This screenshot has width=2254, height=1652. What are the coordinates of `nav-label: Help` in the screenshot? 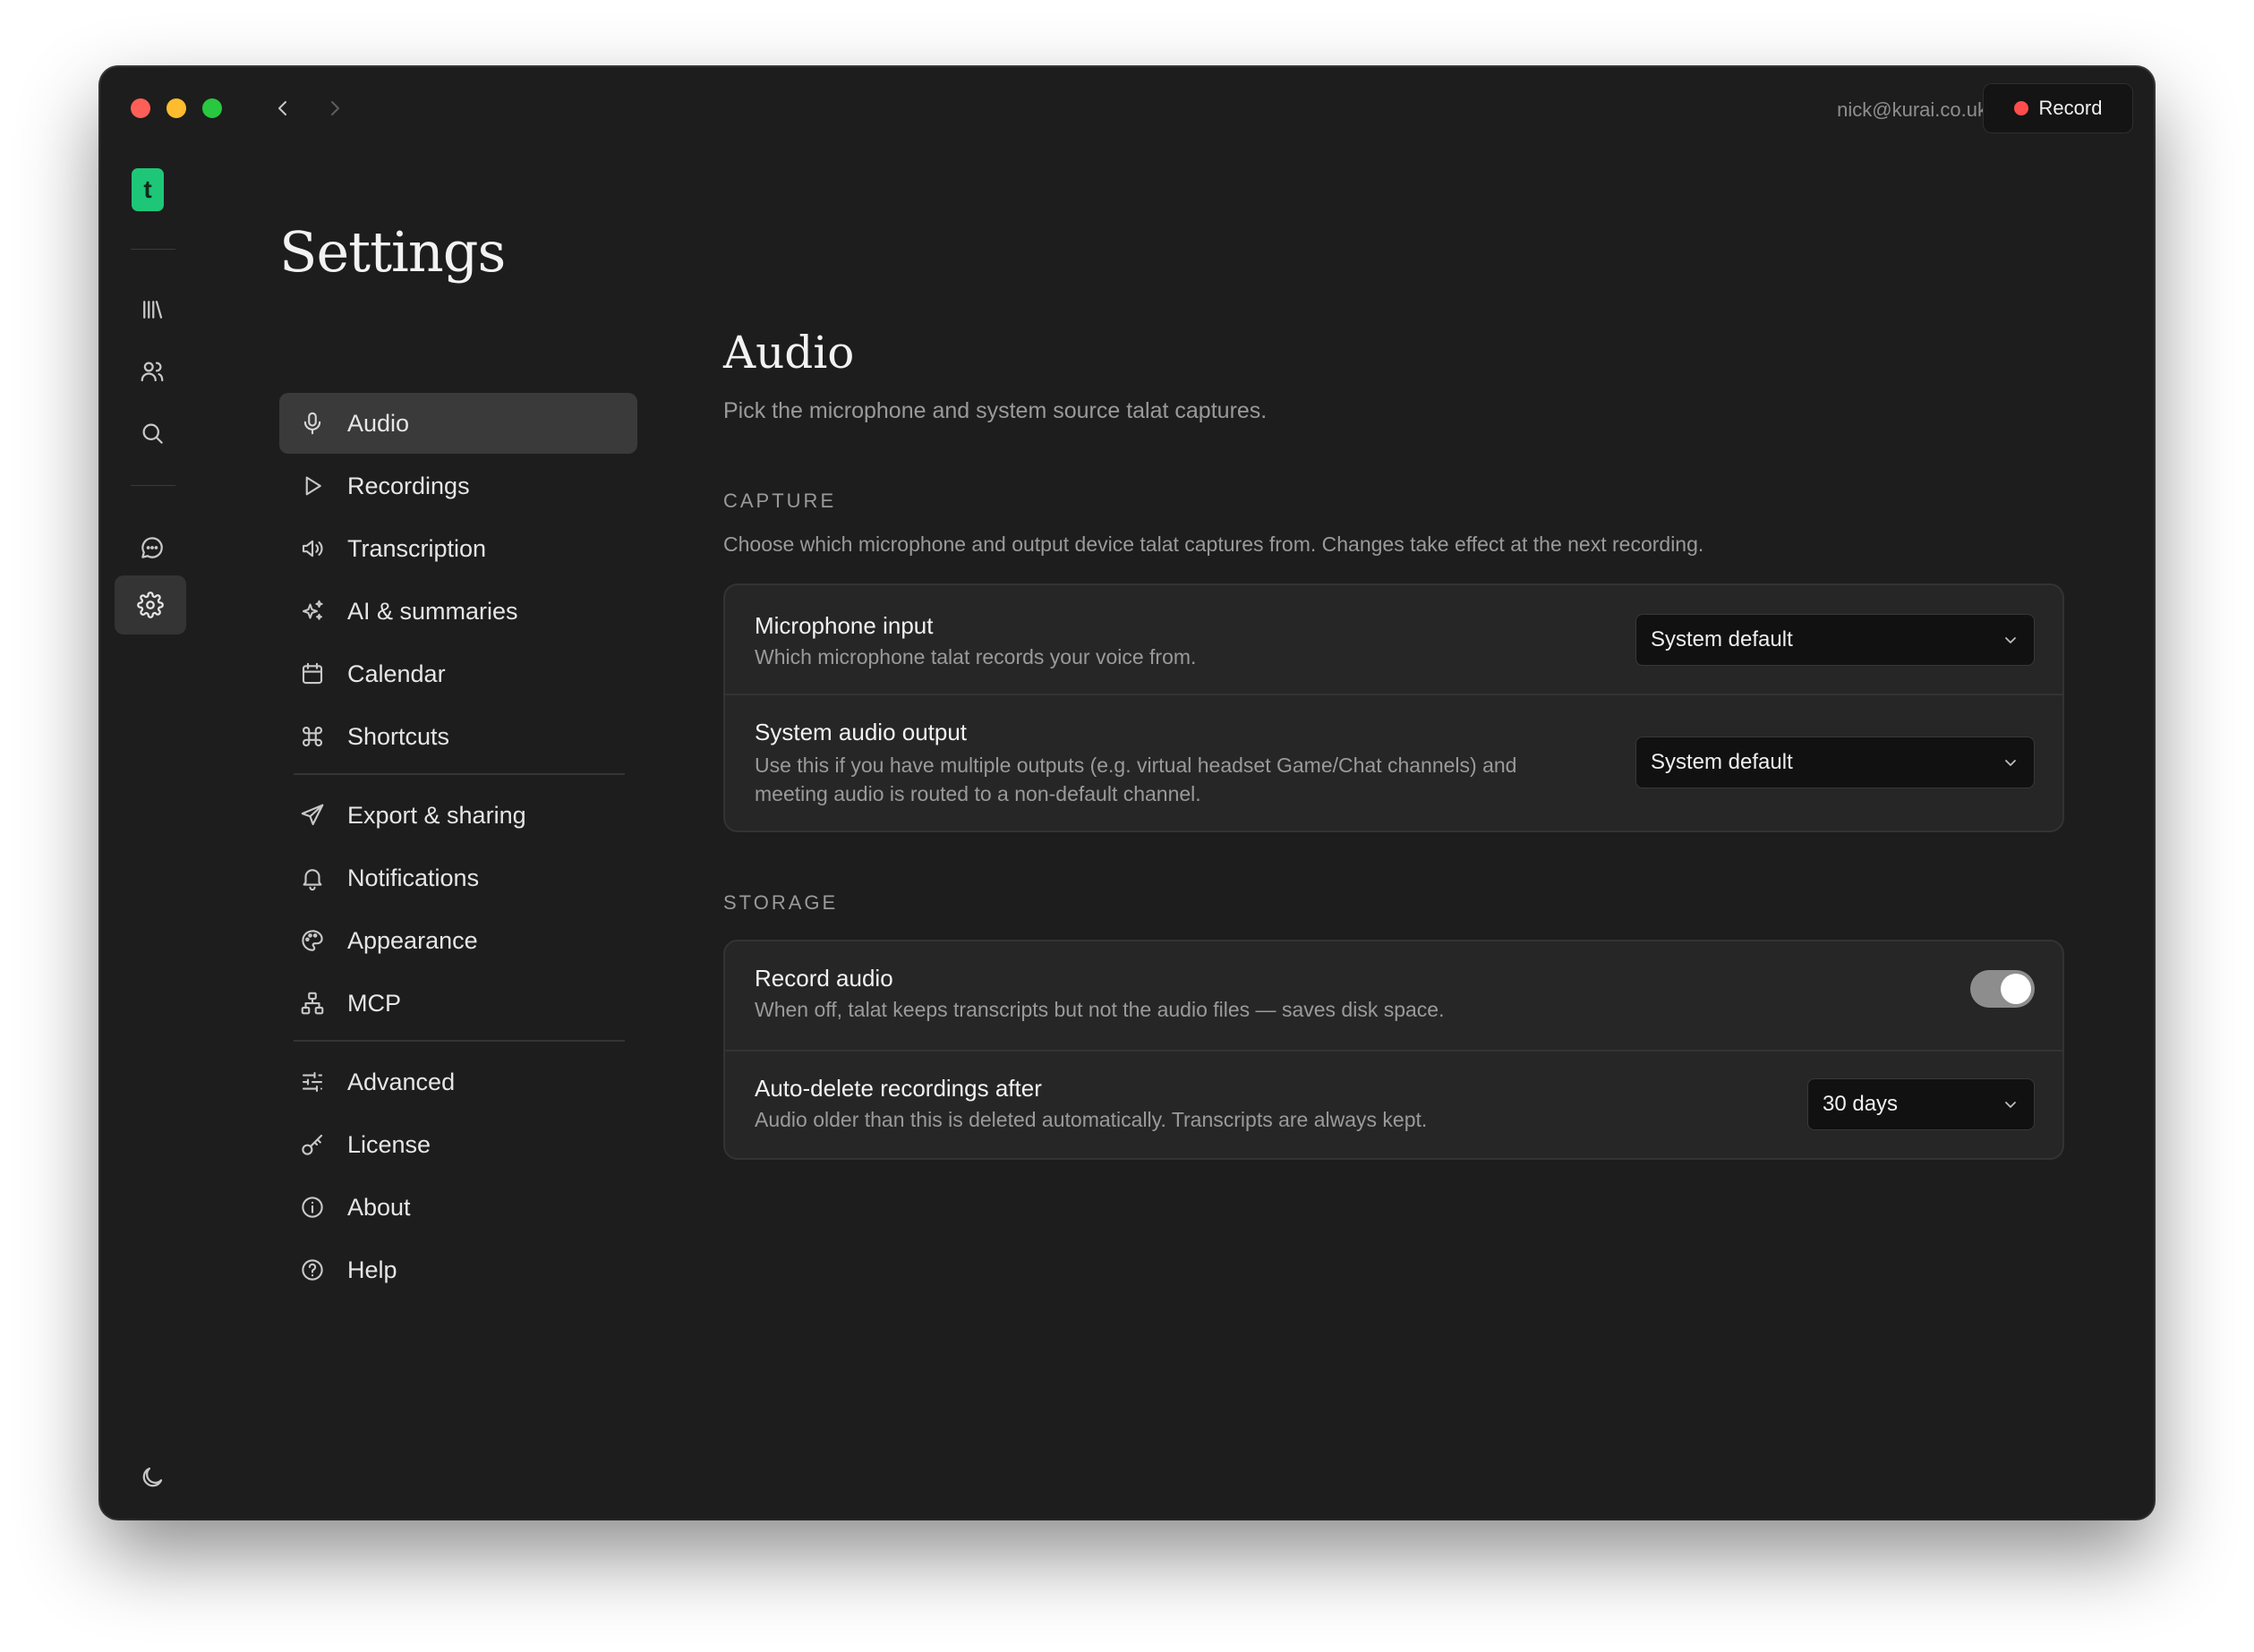 It's located at (372, 1269).